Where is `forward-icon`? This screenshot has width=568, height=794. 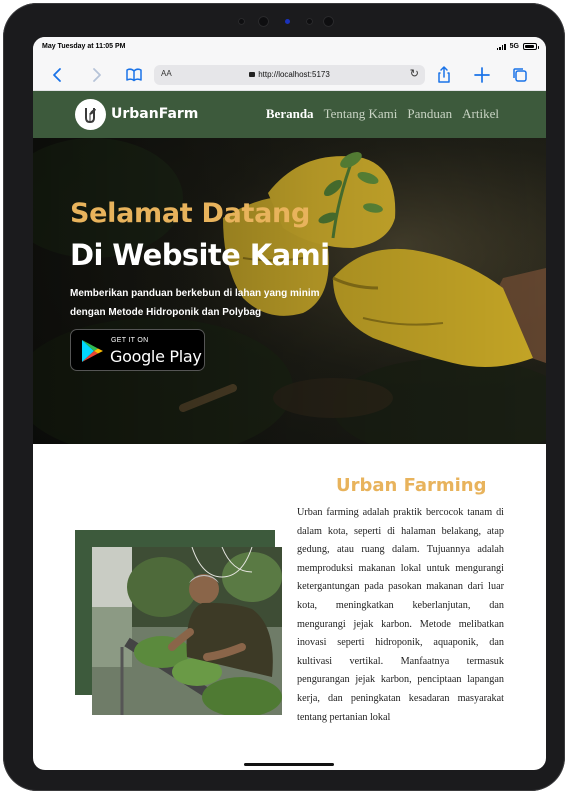 forward-icon is located at coordinates (96, 75).